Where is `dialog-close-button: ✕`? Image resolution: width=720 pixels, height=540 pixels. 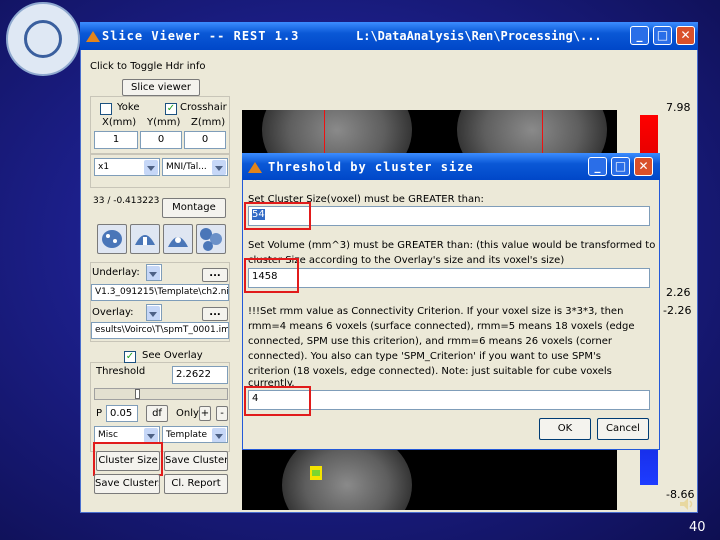 dialog-close-button: ✕ is located at coordinates (643, 166).